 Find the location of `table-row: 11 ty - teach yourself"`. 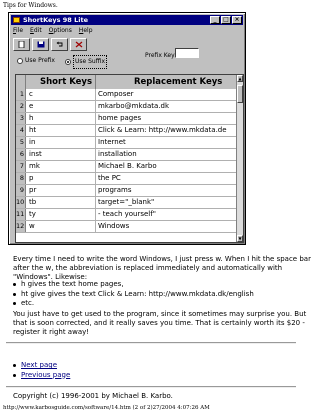

table-row: 11 ty - teach yourself" is located at coordinates (127, 215).